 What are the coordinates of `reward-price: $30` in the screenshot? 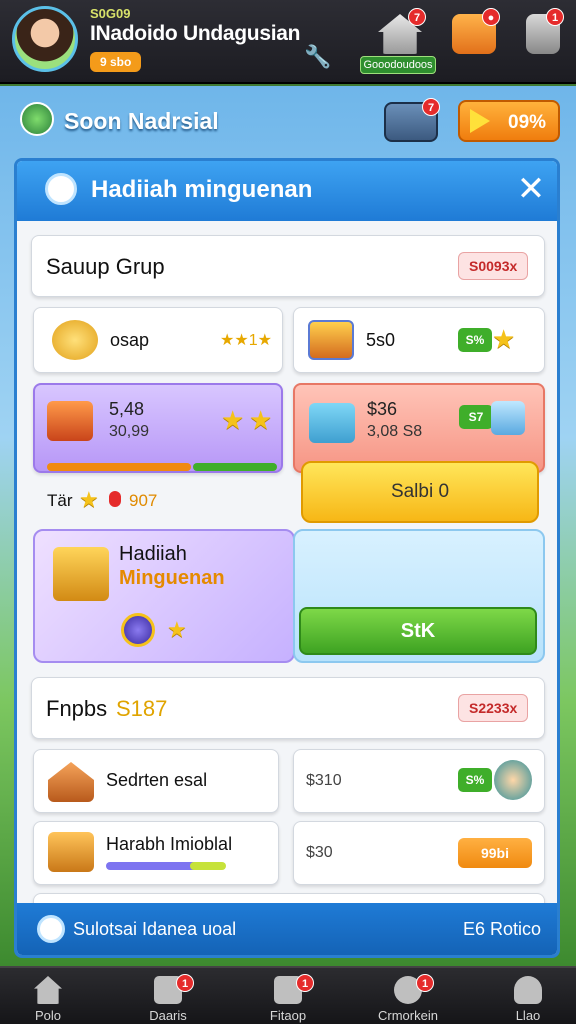 It's located at (319, 852).